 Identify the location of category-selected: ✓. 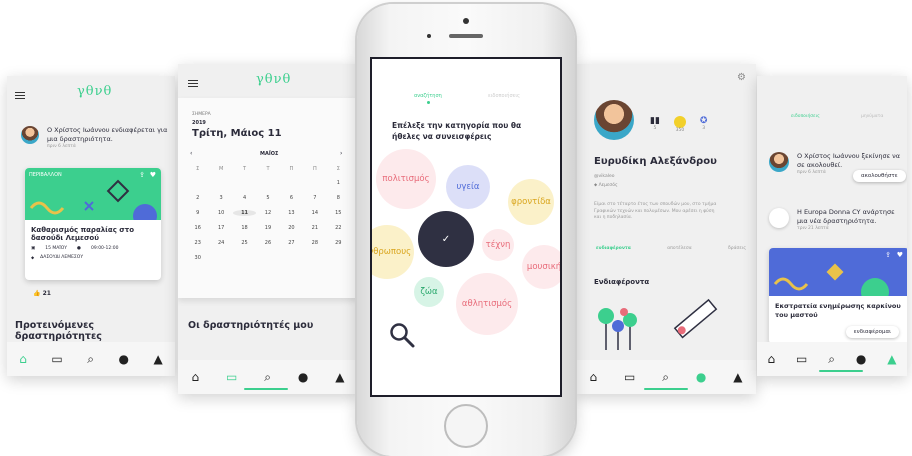
(446, 239).